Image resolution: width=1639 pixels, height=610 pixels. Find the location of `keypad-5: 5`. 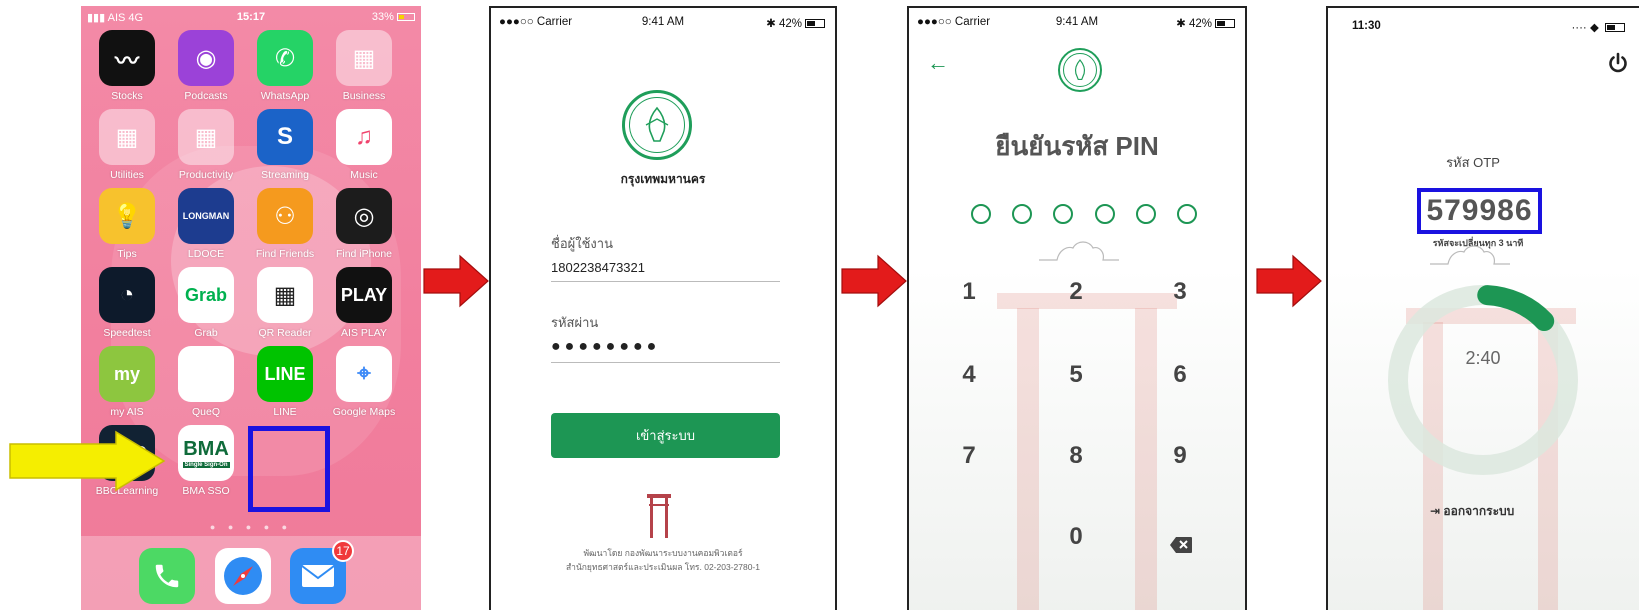

keypad-5: 5 is located at coordinates (1076, 375).